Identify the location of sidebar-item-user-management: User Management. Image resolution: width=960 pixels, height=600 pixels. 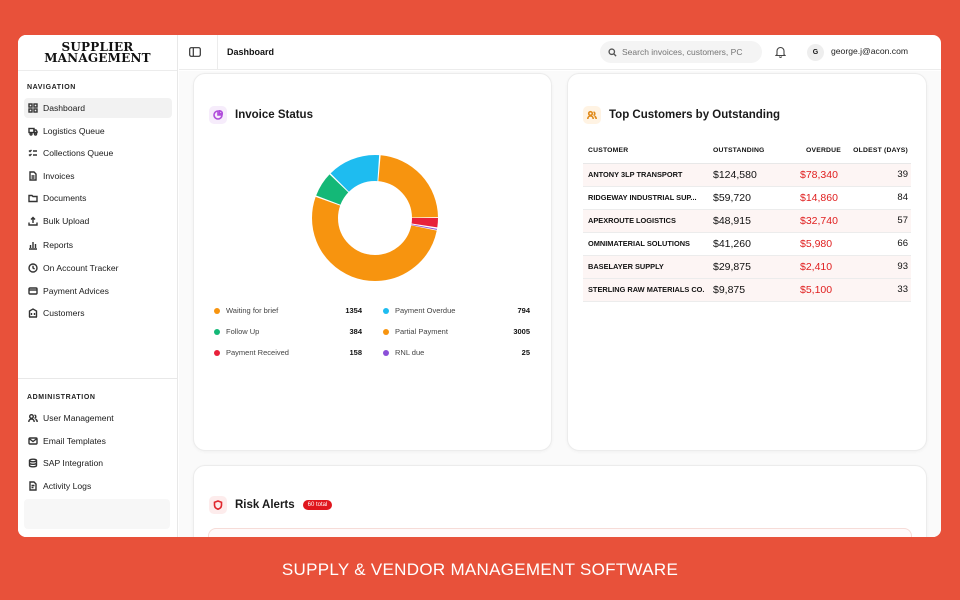
(98, 418).